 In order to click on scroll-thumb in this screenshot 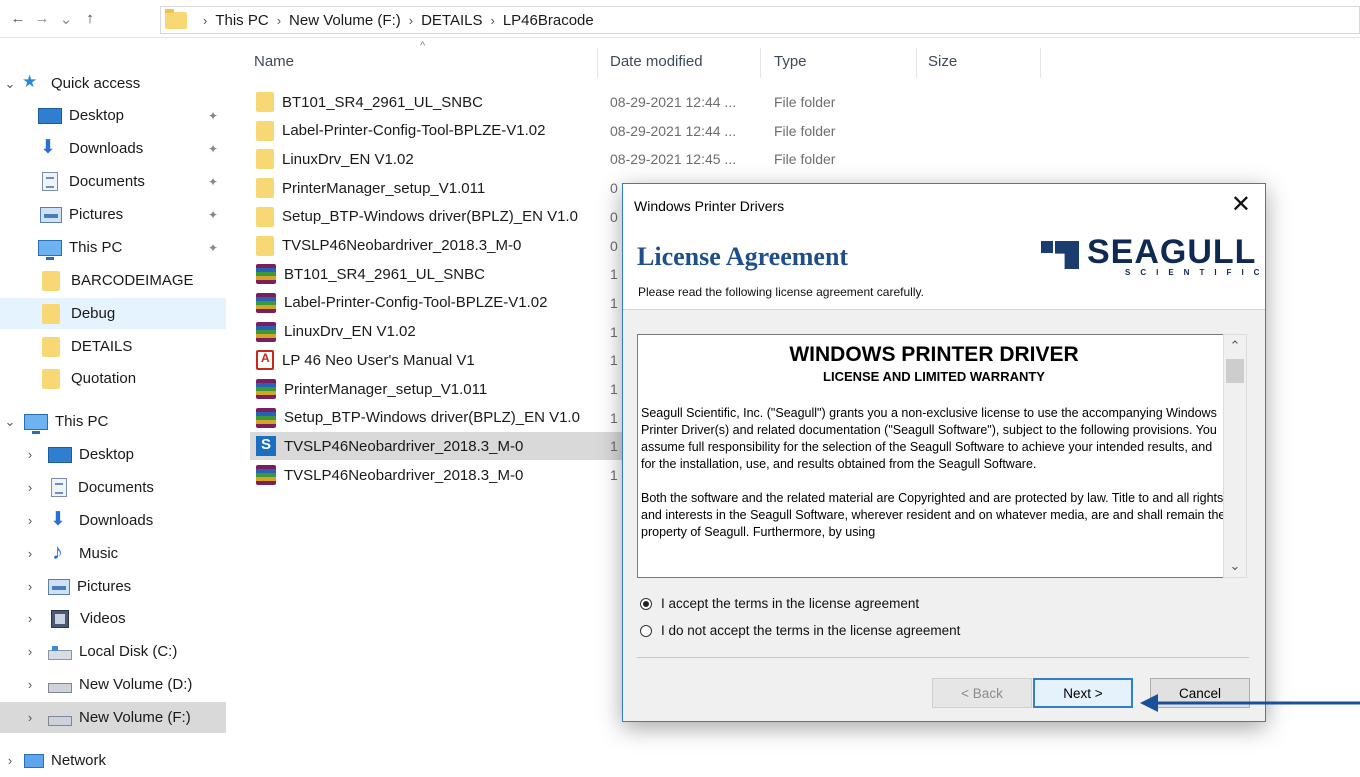, I will do `click(1235, 371)`.